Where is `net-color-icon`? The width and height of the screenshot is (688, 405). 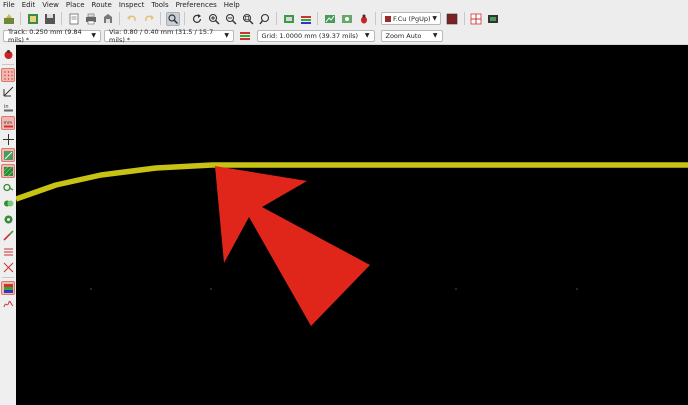
net-color-icon is located at coordinates (8, 251).